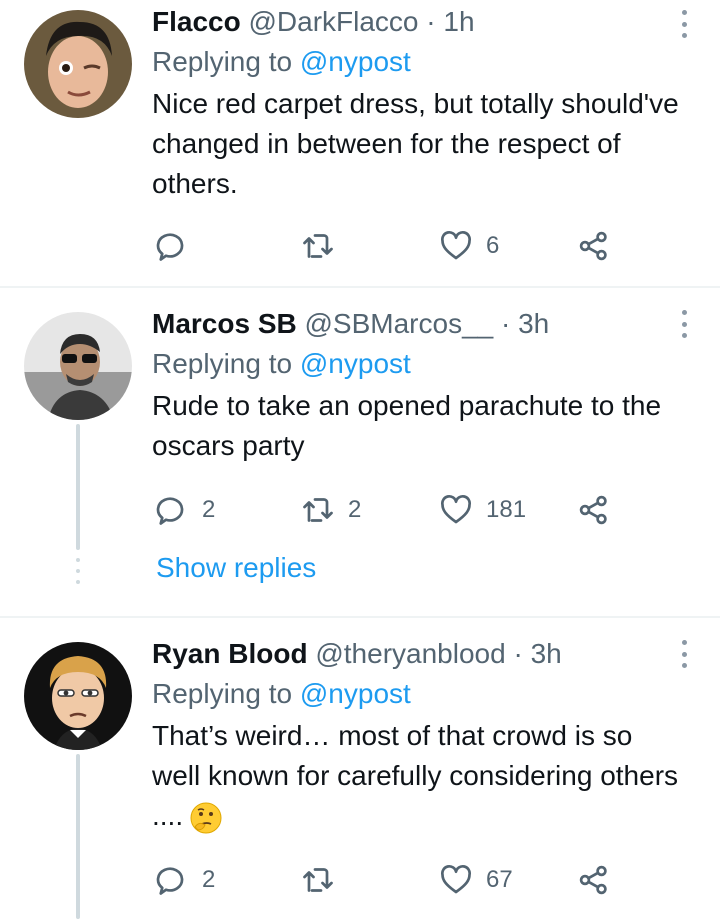 This screenshot has width=720, height=919. Describe the element at coordinates (387, 246) in the screenshot. I see `action-bar: 6` at that location.